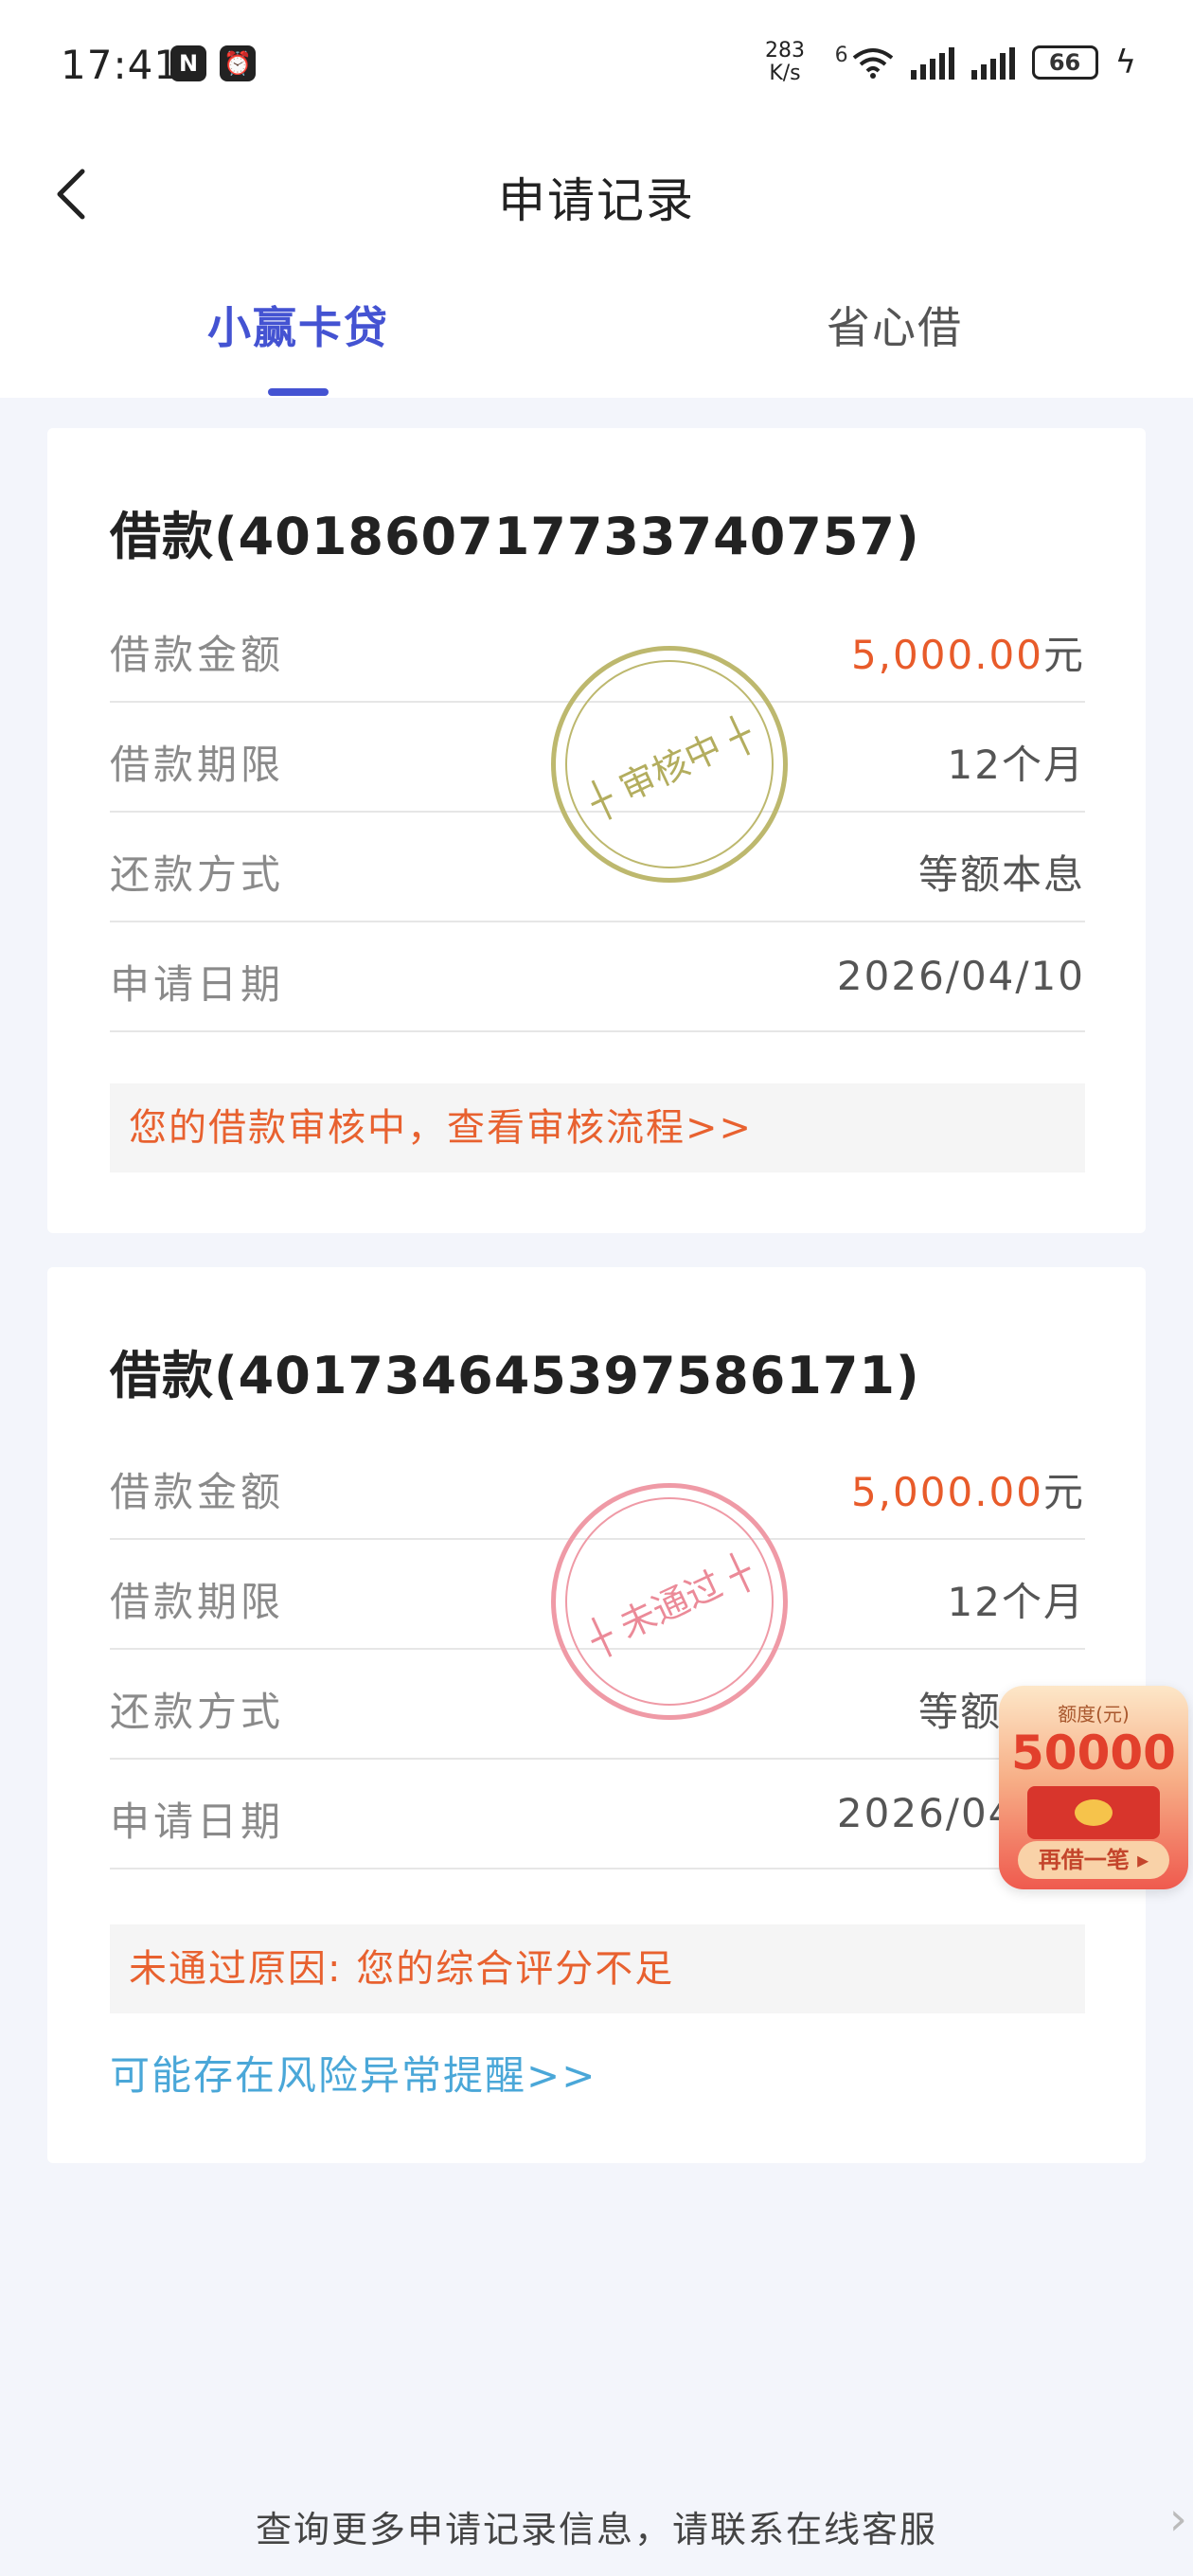 The height and width of the screenshot is (2576, 1193). What do you see at coordinates (298, 392) in the screenshot?
I see `active-tab-indicator` at bounding box center [298, 392].